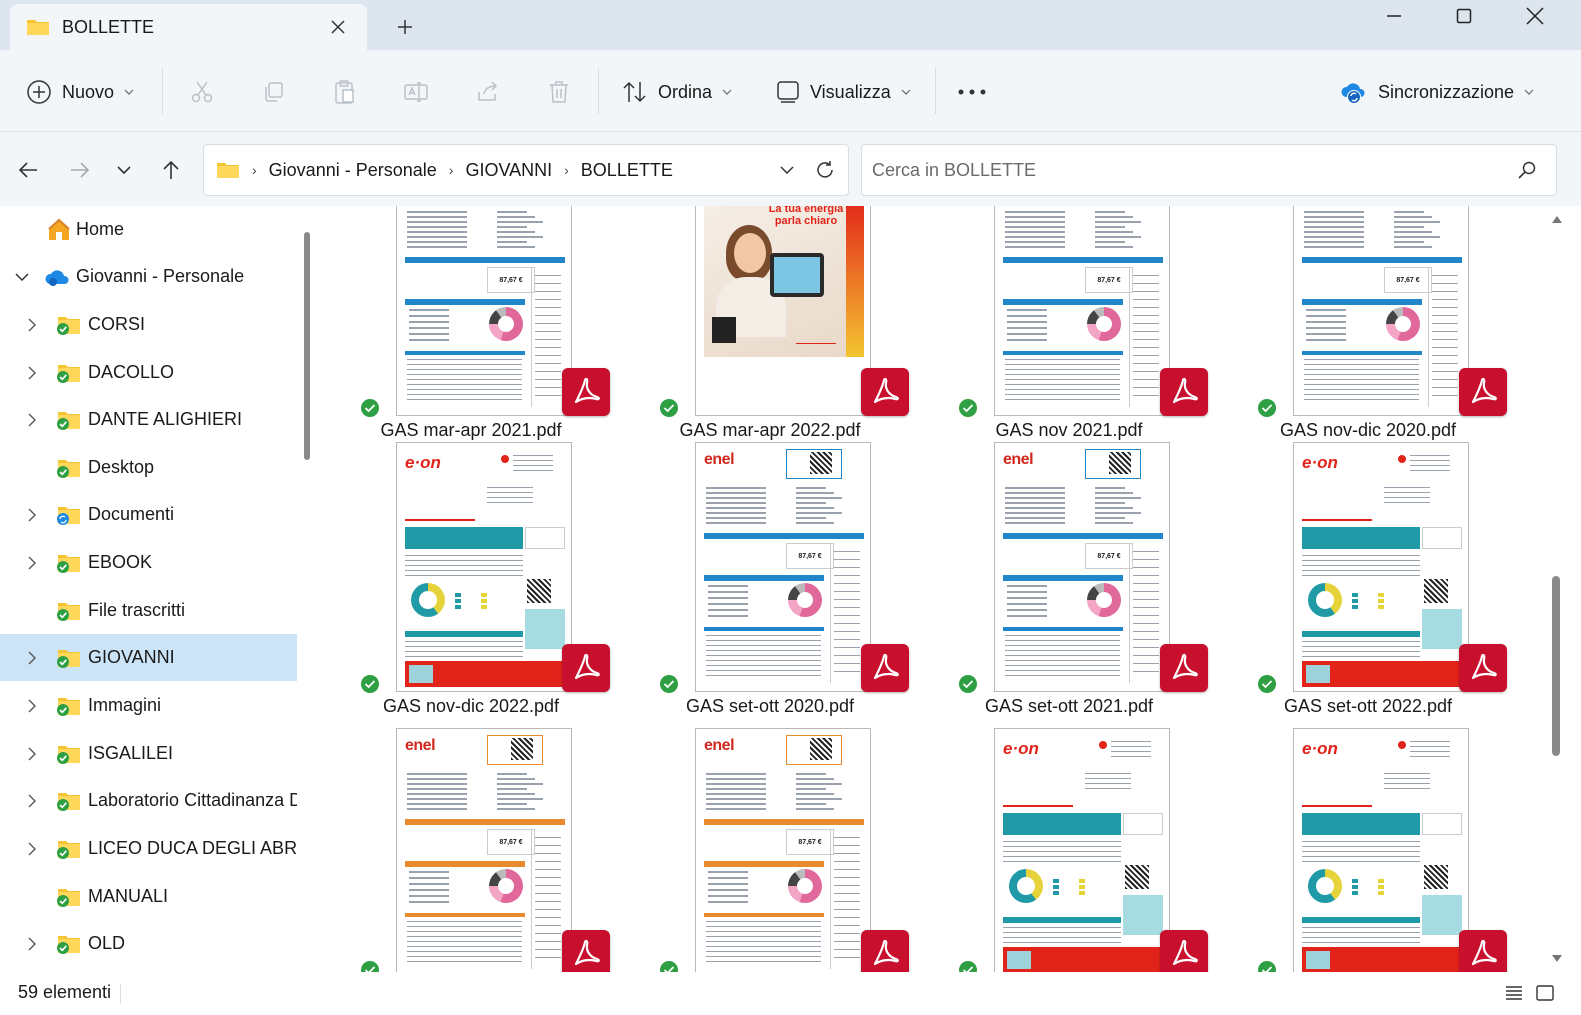 This screenshot has height=1015, width=1581. Describe the element at coordinates (148, 896) in the screenshot. I see `sidebar-item: MANUALI` at that location.